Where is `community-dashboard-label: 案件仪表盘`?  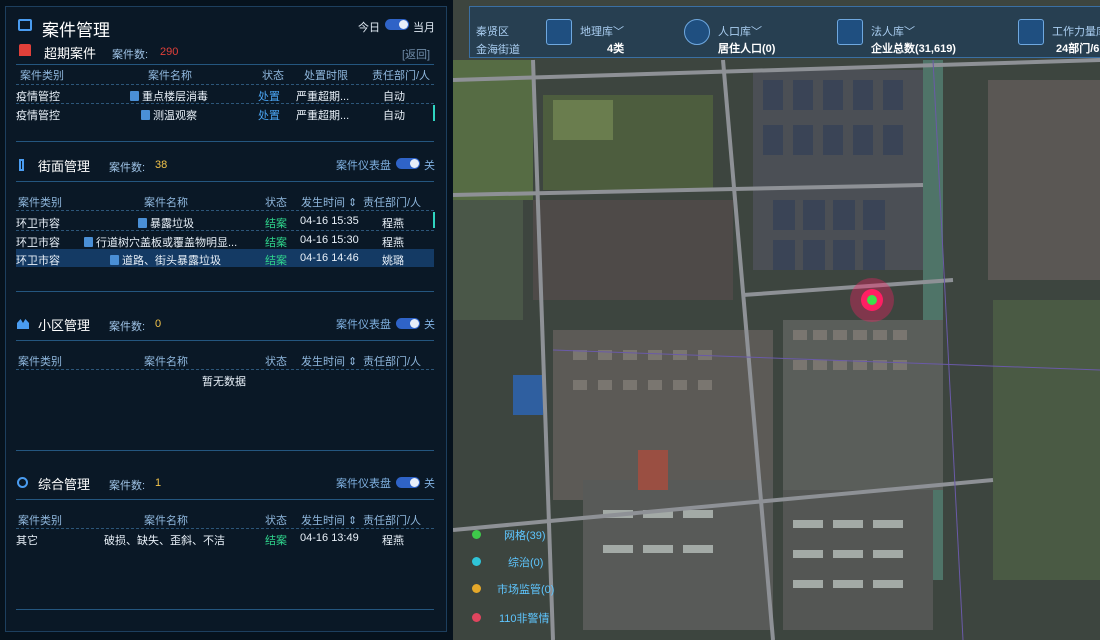
community-dashboard-label: 案件仪表盘 is located at coordinates (363, 325).